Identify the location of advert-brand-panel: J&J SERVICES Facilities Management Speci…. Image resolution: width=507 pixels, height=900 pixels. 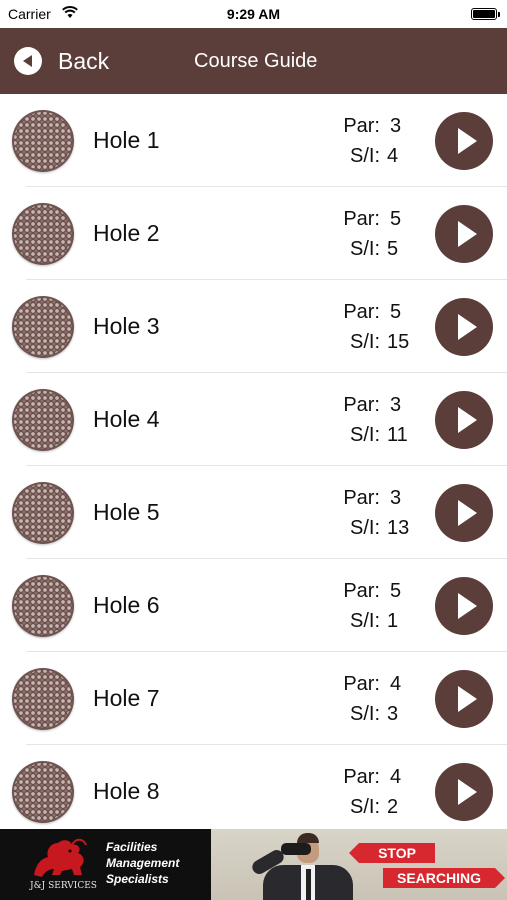
(105, 864).